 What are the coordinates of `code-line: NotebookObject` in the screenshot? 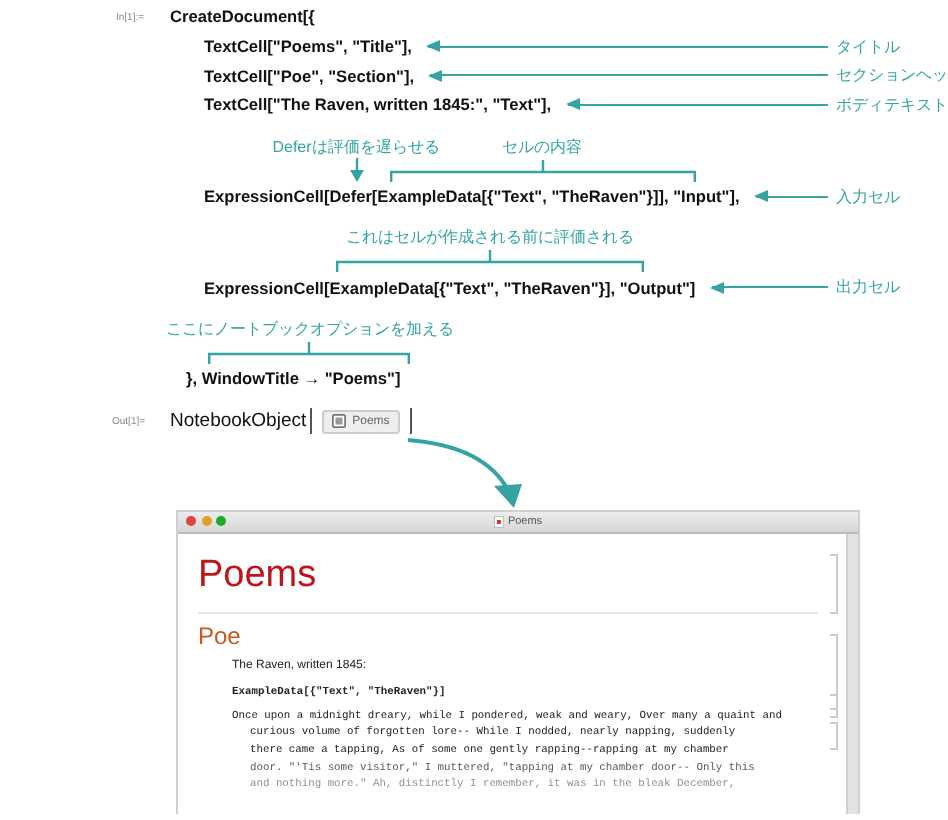 It's located at (238, 421).